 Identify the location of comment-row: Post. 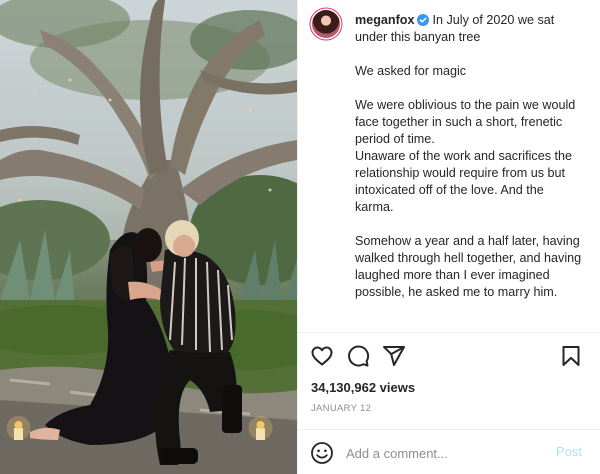
(449, 452).